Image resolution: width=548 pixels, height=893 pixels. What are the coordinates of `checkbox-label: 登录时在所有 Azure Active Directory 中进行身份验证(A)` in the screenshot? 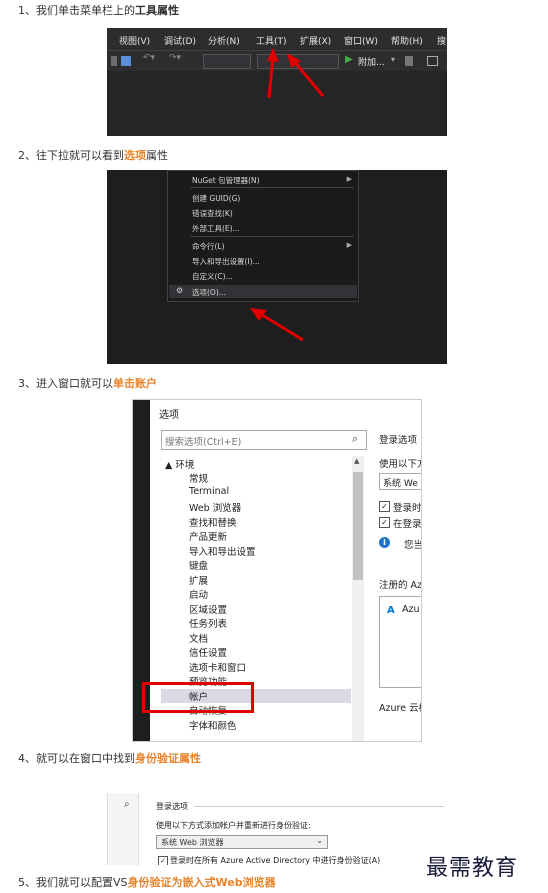 It's located at (275, 860).